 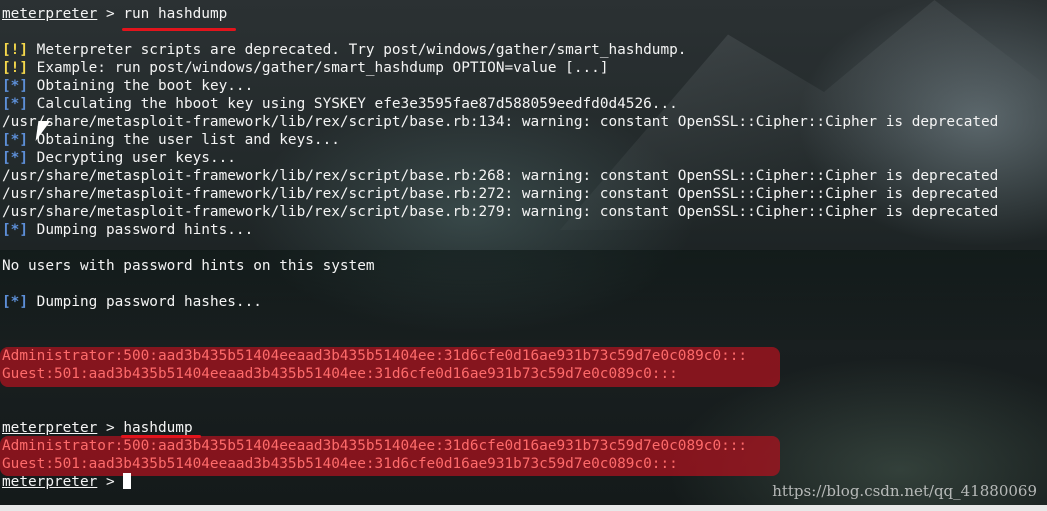 What do you see at coordinates (523, 508) in the screenshot?
I see `bottom-border` at bounding box center [523, 508].